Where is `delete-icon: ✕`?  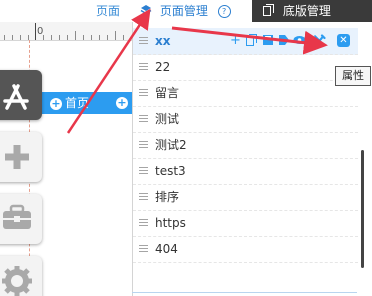
delete-icon: ✕ is located at coordinates (343, 40).